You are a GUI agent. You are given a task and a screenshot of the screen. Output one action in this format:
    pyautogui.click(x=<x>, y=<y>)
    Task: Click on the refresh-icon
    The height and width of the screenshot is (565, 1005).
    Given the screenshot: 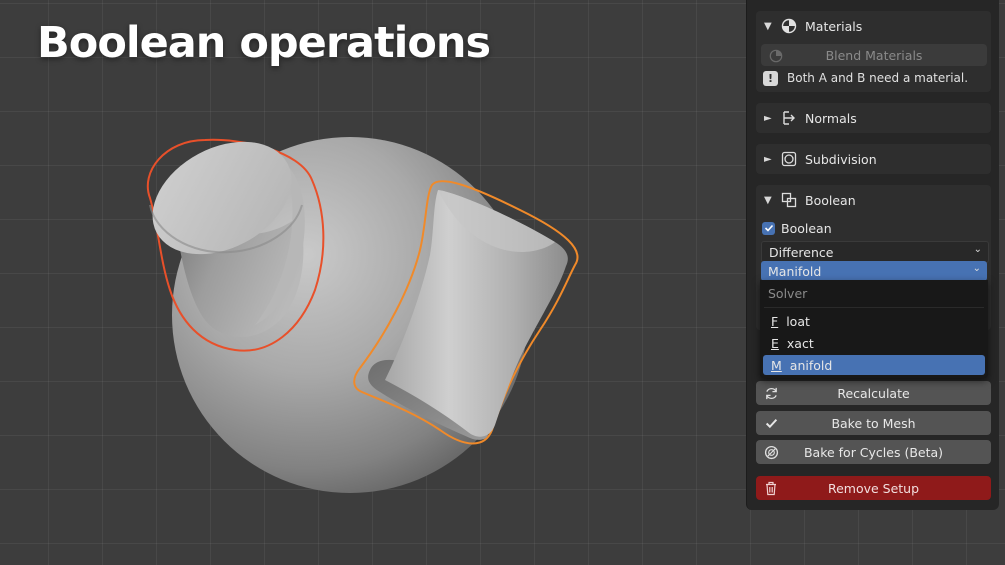 What is the action you would take?
    pyautogui.click(x=771, y=393)
    